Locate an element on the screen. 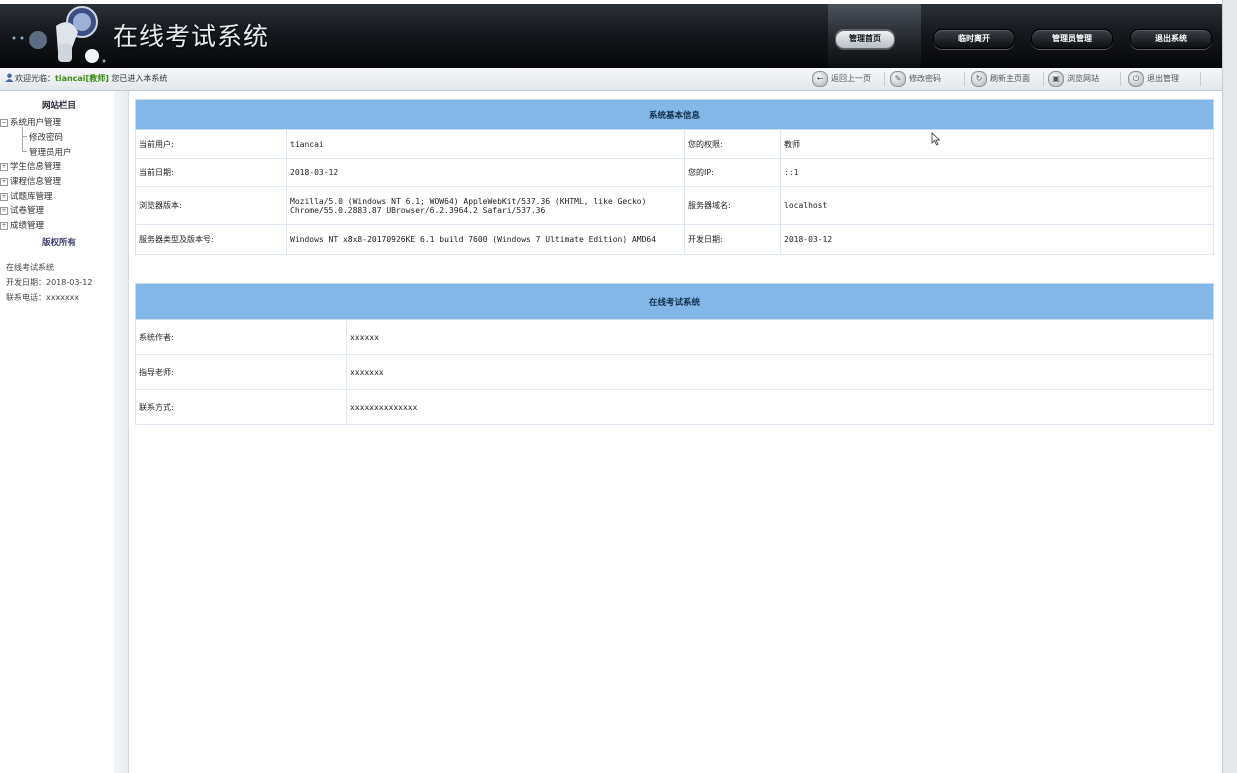 This screenshot has height=773, width=1237. nav-exit-button: 退出系统 is located at coordinates (1171, 39).